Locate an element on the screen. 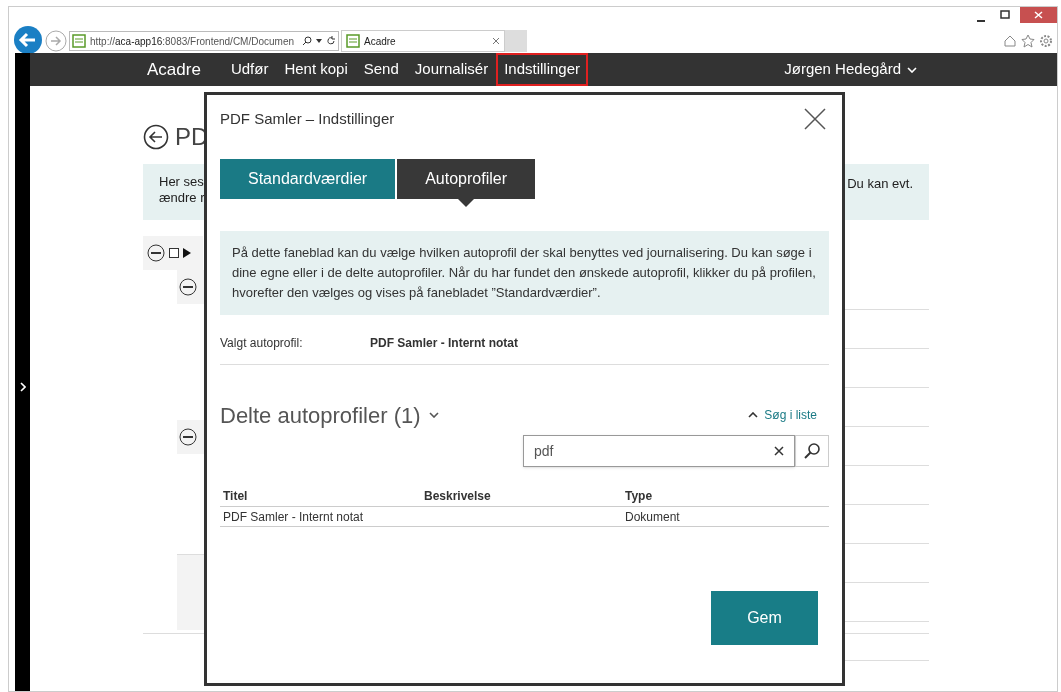 The image size is (1061, 692). column-header: Beskrivelse is located at coordinates (457, 496).